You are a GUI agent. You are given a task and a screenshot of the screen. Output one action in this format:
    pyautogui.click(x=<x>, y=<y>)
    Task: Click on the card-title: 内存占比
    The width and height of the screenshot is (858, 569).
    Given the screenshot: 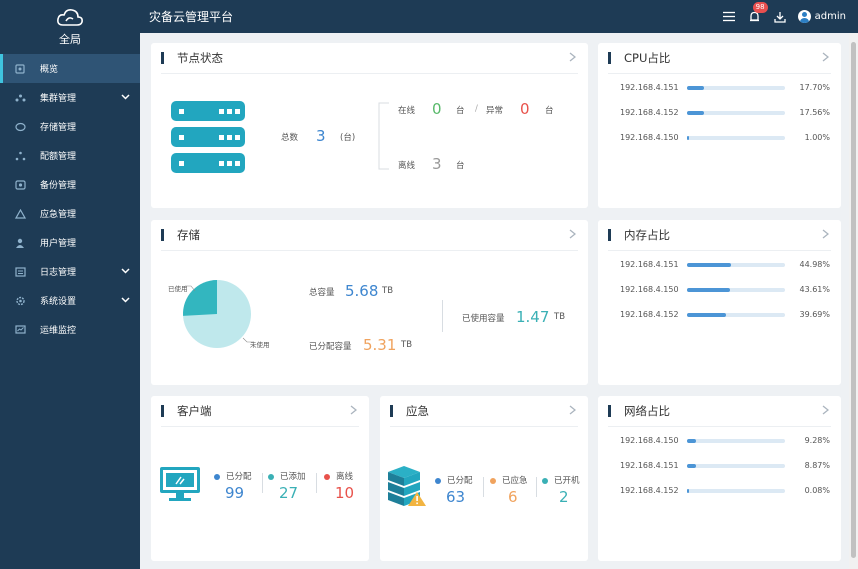 What is the action you would take?
    pyautogui.click(x=647, y=235)
    